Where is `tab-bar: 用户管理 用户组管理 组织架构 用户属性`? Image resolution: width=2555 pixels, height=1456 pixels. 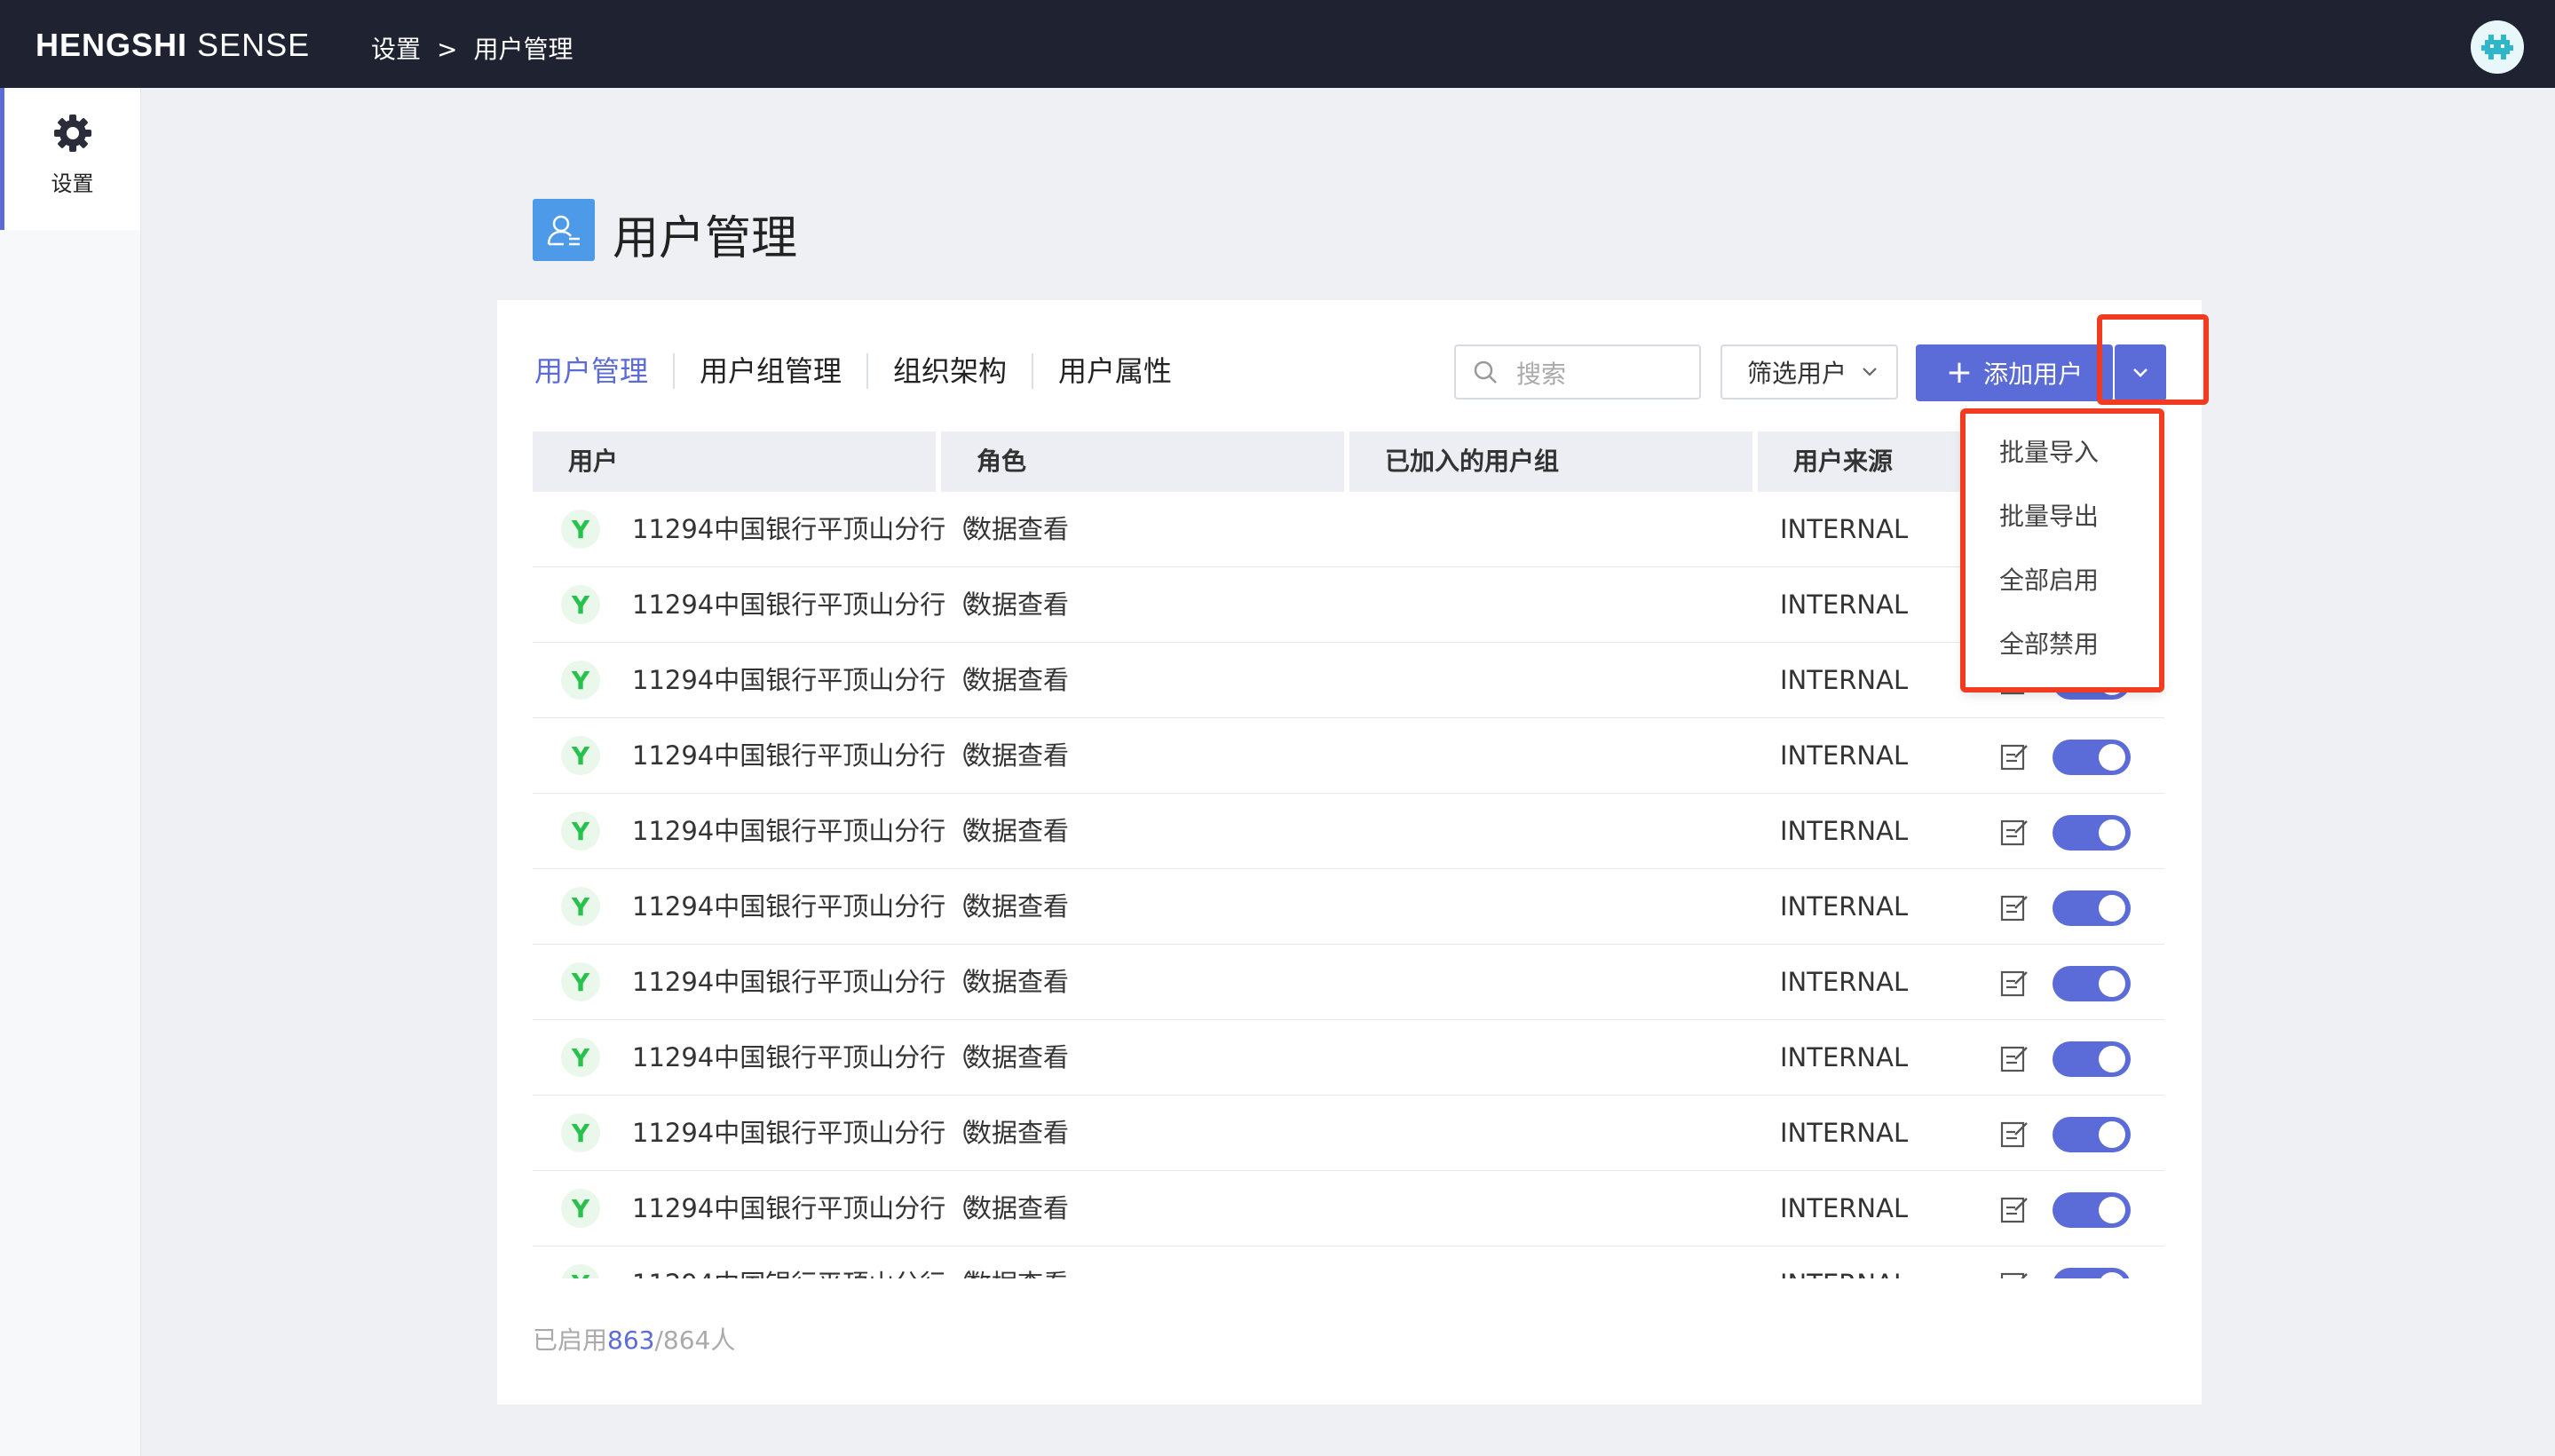
tab-bar: 用户管理 用户组管理 组织架构 用户属性 is located at coordinates (865, 371).